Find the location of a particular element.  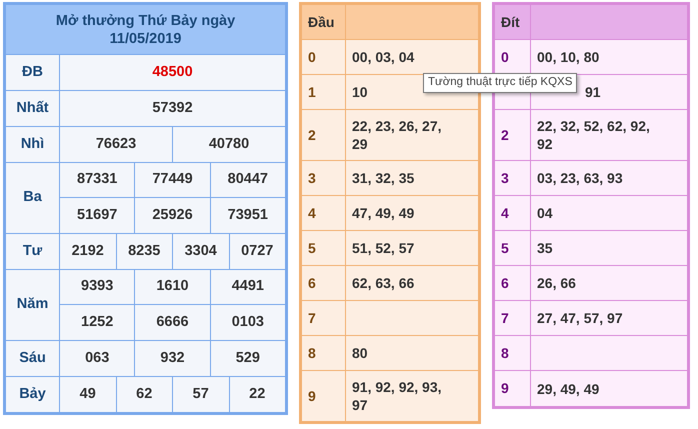

number-cell-text: 0727 is located at coordinates (257, 251).